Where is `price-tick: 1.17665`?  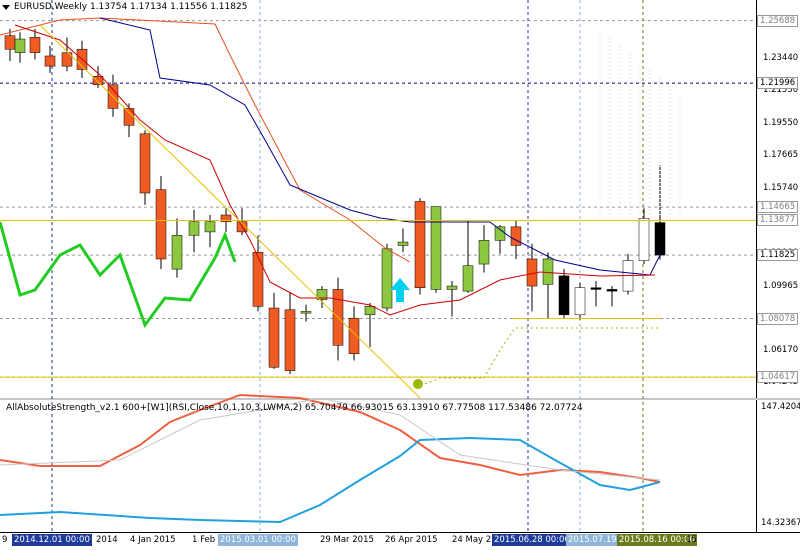
price-tick: 1.17665 is located at coordinates (781, 155).